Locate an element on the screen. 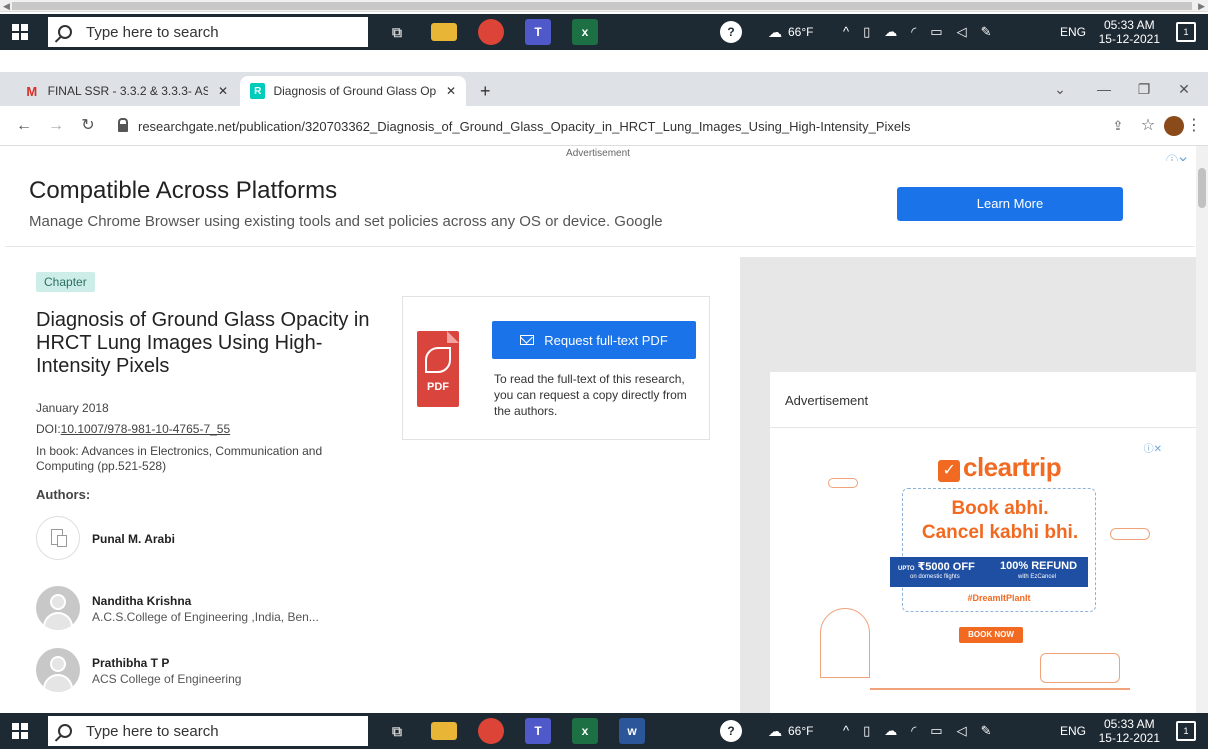 The image size is (1208, 749). back-button: ← is located at coordinates (24, 126).